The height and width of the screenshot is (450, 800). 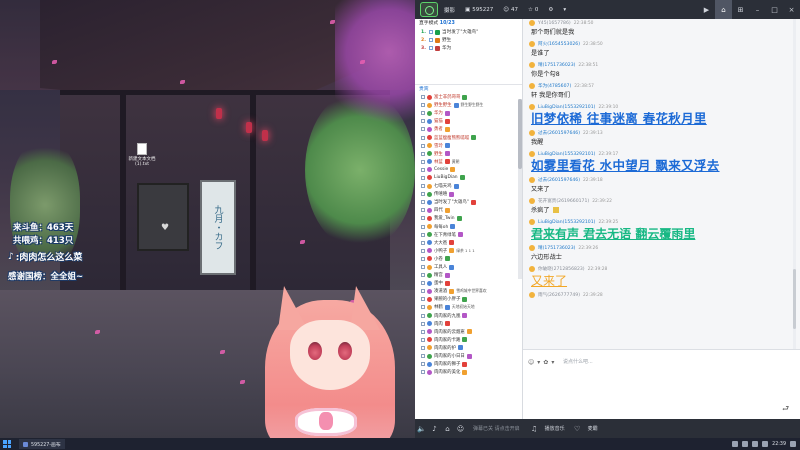 I want to click on member-item: 野生野生 野生野生野生, so click(x=468, y=105).